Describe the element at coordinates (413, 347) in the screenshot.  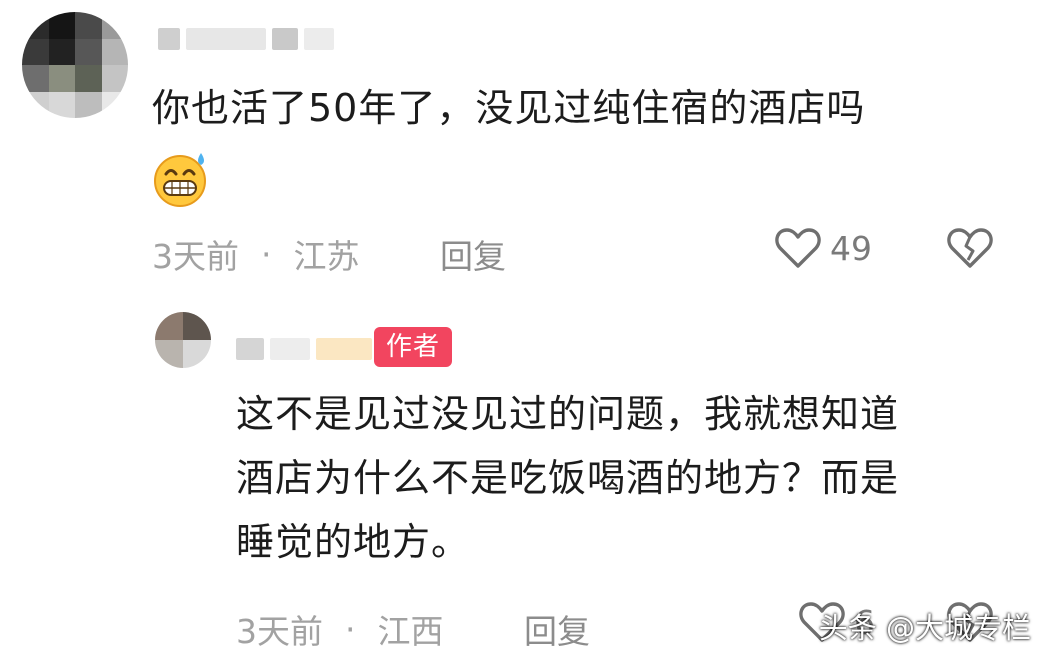
I see `author-badge: 作者` at that location.